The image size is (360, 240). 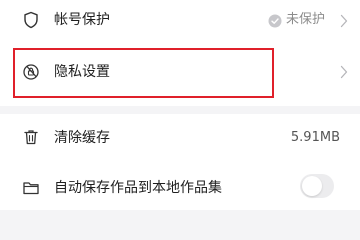 I want to click on folder-icon, so click(x=31, y=188).